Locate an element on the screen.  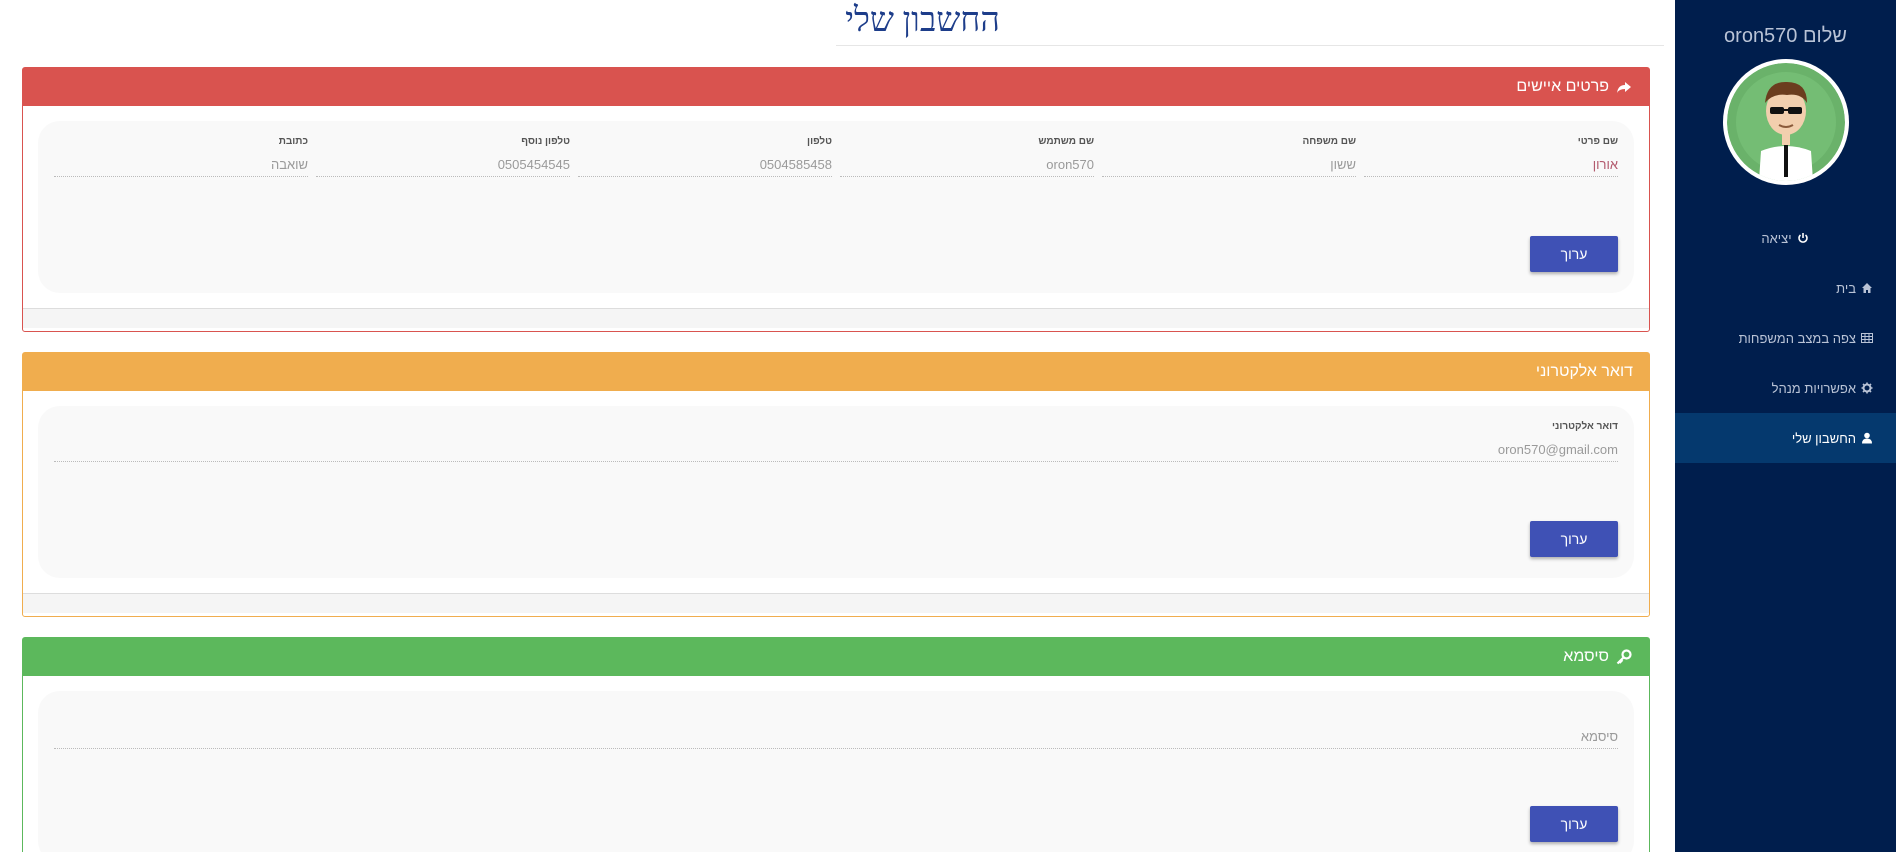
personal-details-header: פרטים איישים is located at coordinates (836, 87).